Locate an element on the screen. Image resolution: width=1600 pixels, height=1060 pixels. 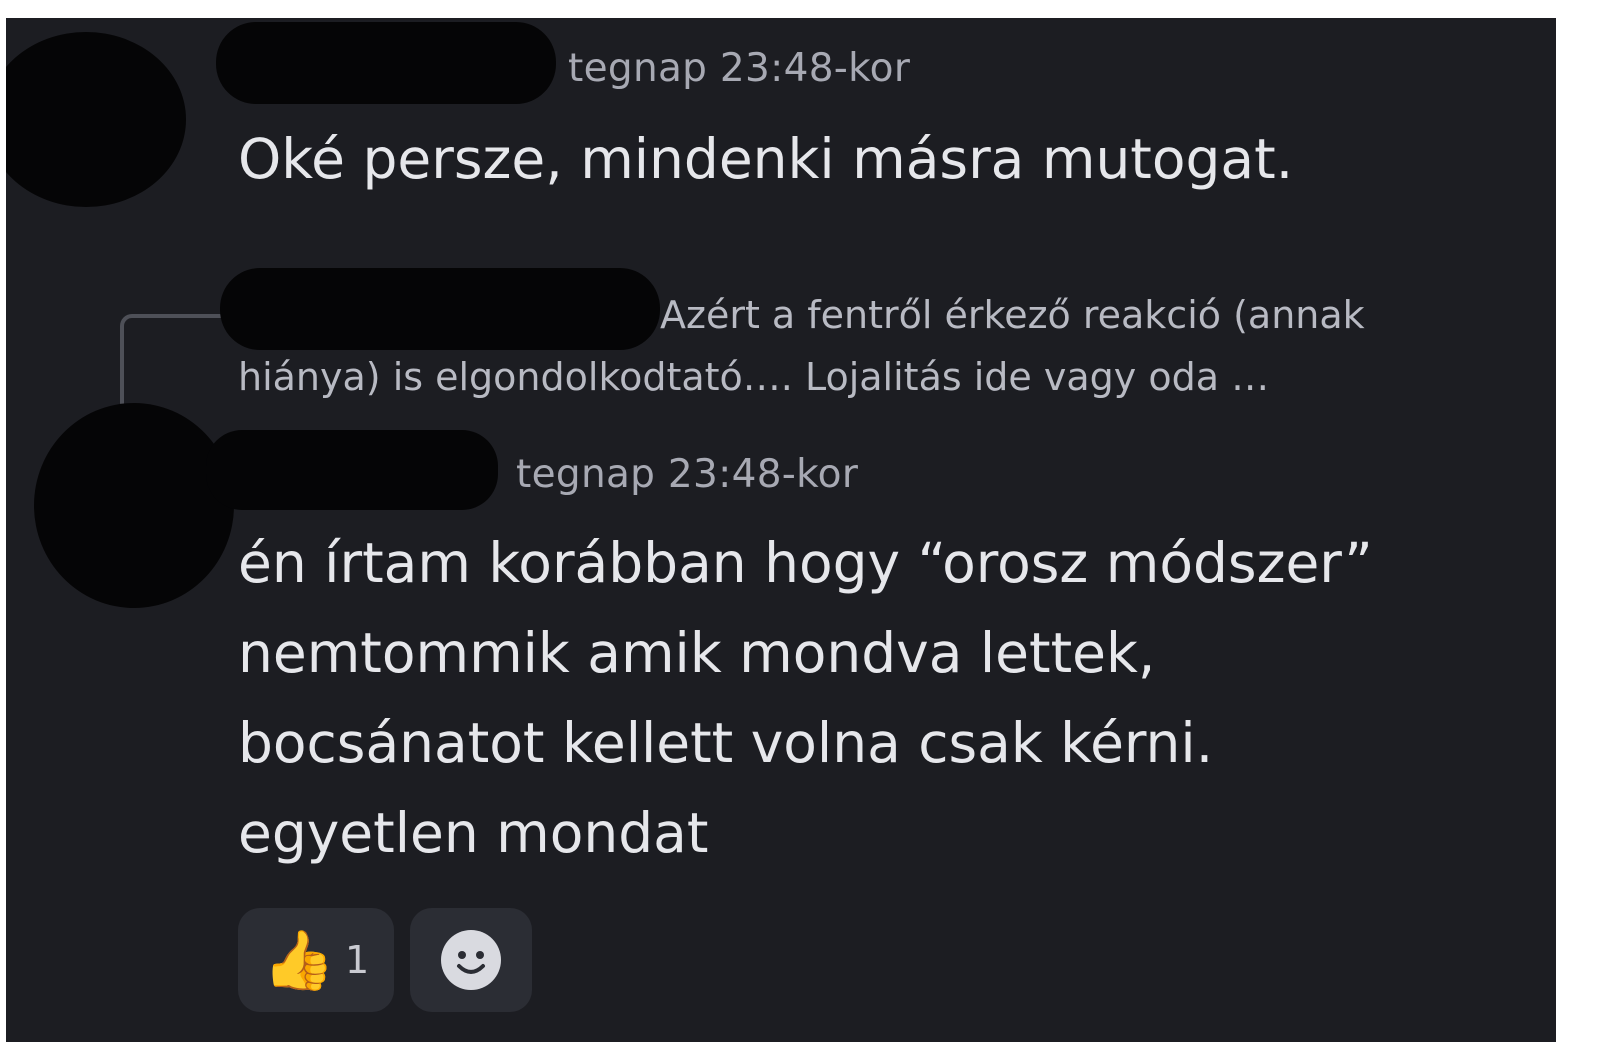
message-1-timestamp: tegnap 23:48-kor is located at coordinates (739, 68).